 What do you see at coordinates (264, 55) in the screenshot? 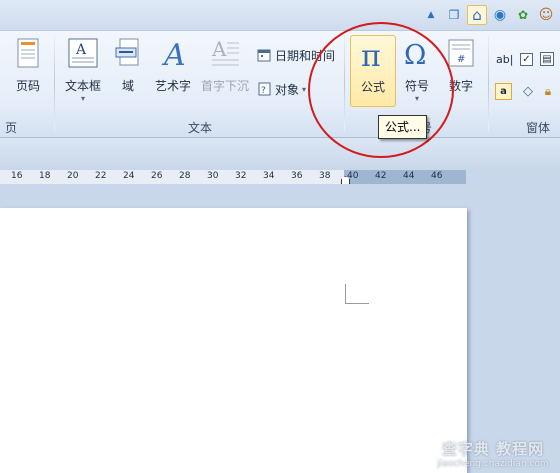
I see `calendar-icon` at bounding box center [264, 55].